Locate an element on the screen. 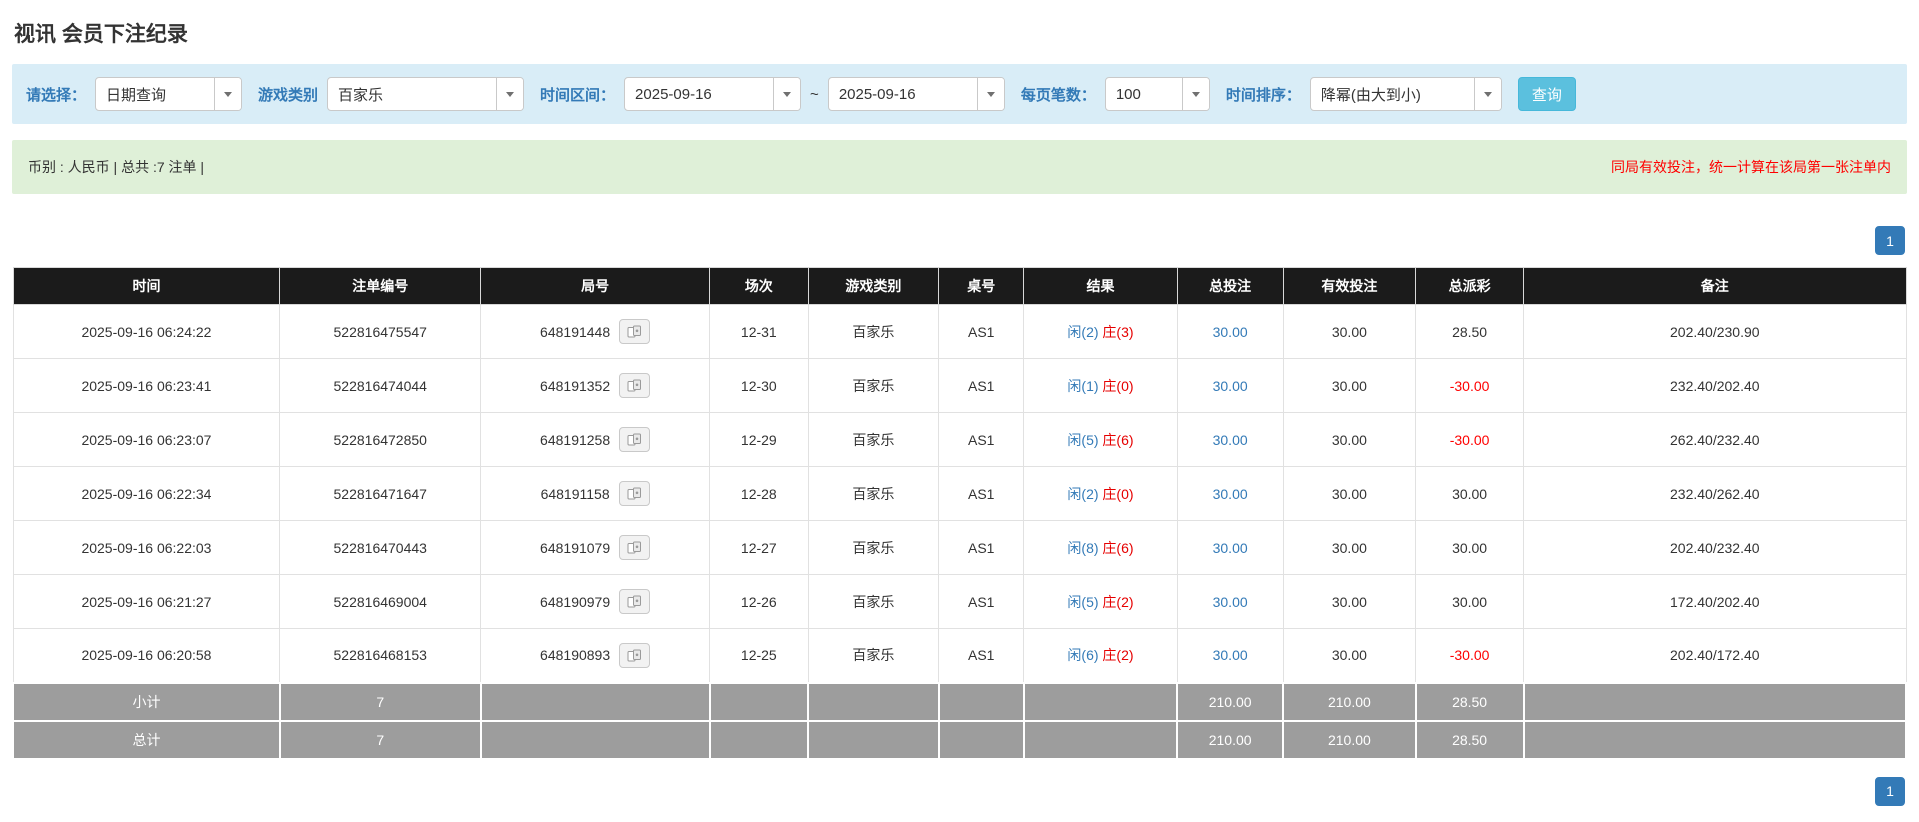 This screenshot has height=822, width=1919. filter-group-sort: 时间排序： is located at coordinates (1364, 94).